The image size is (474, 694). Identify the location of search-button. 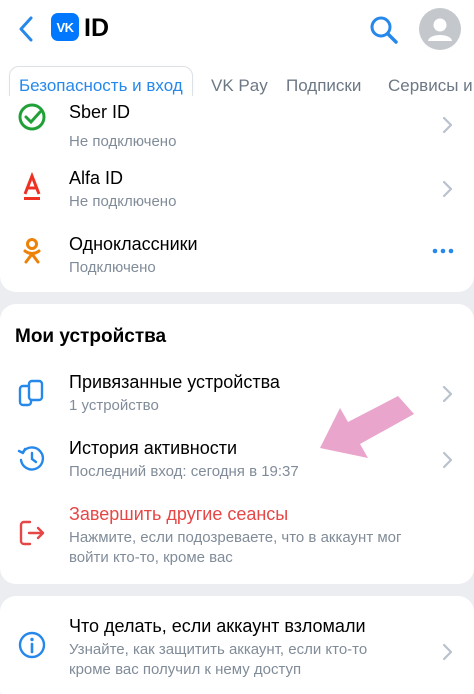
(384, 30).